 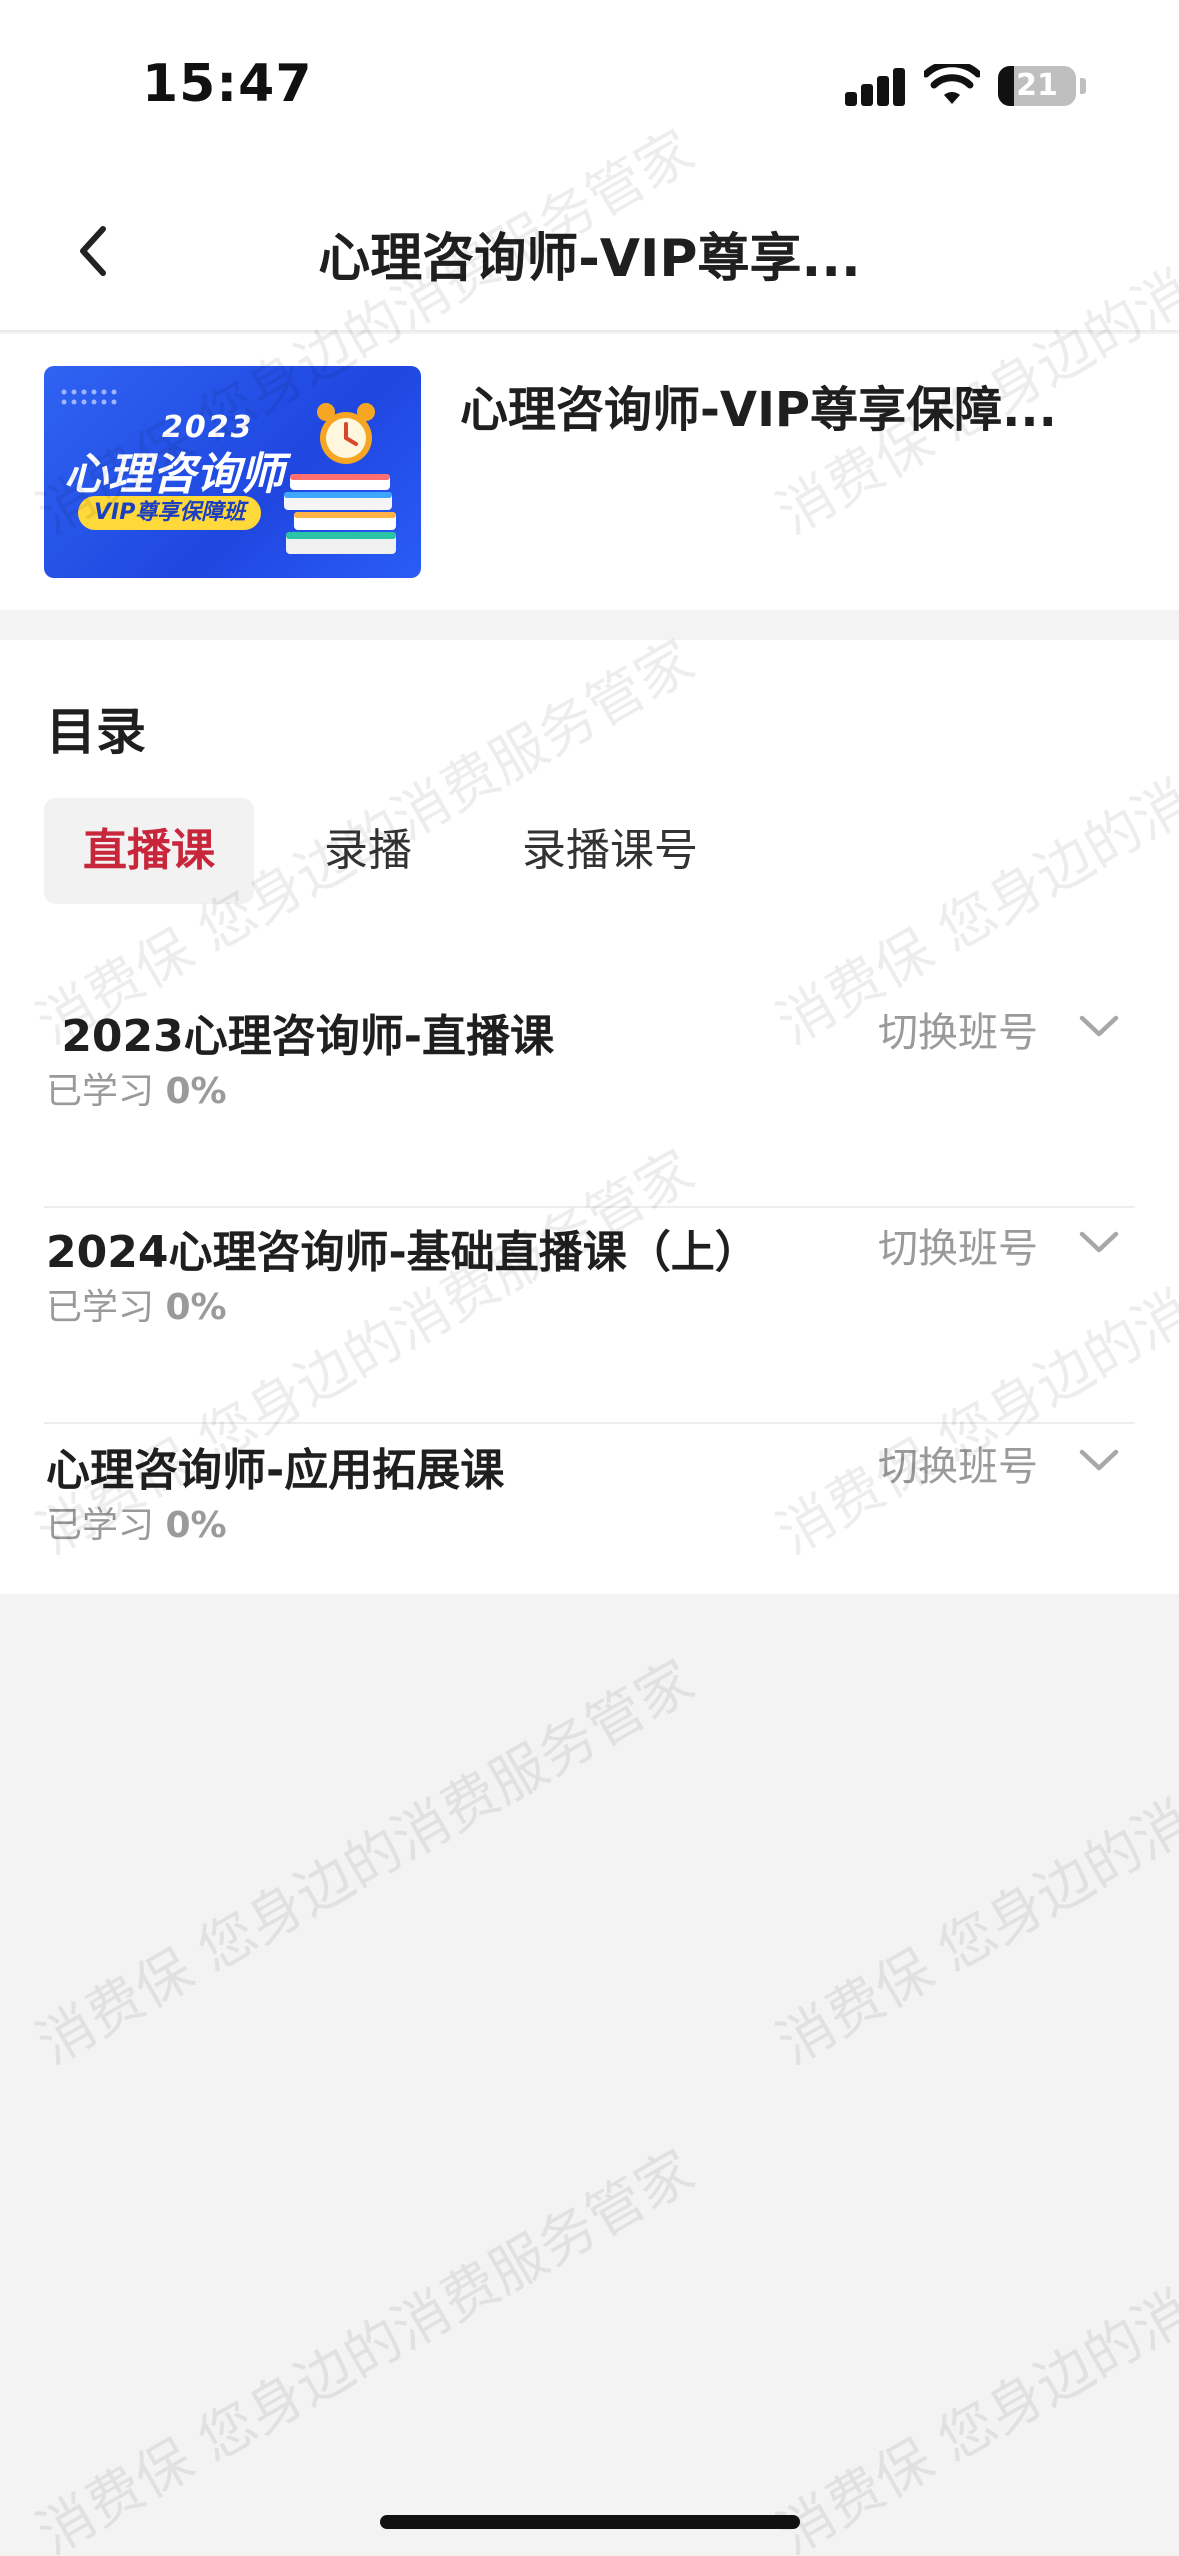 I want to click on battery-level-text: 21, so click(x=1037, y=85).